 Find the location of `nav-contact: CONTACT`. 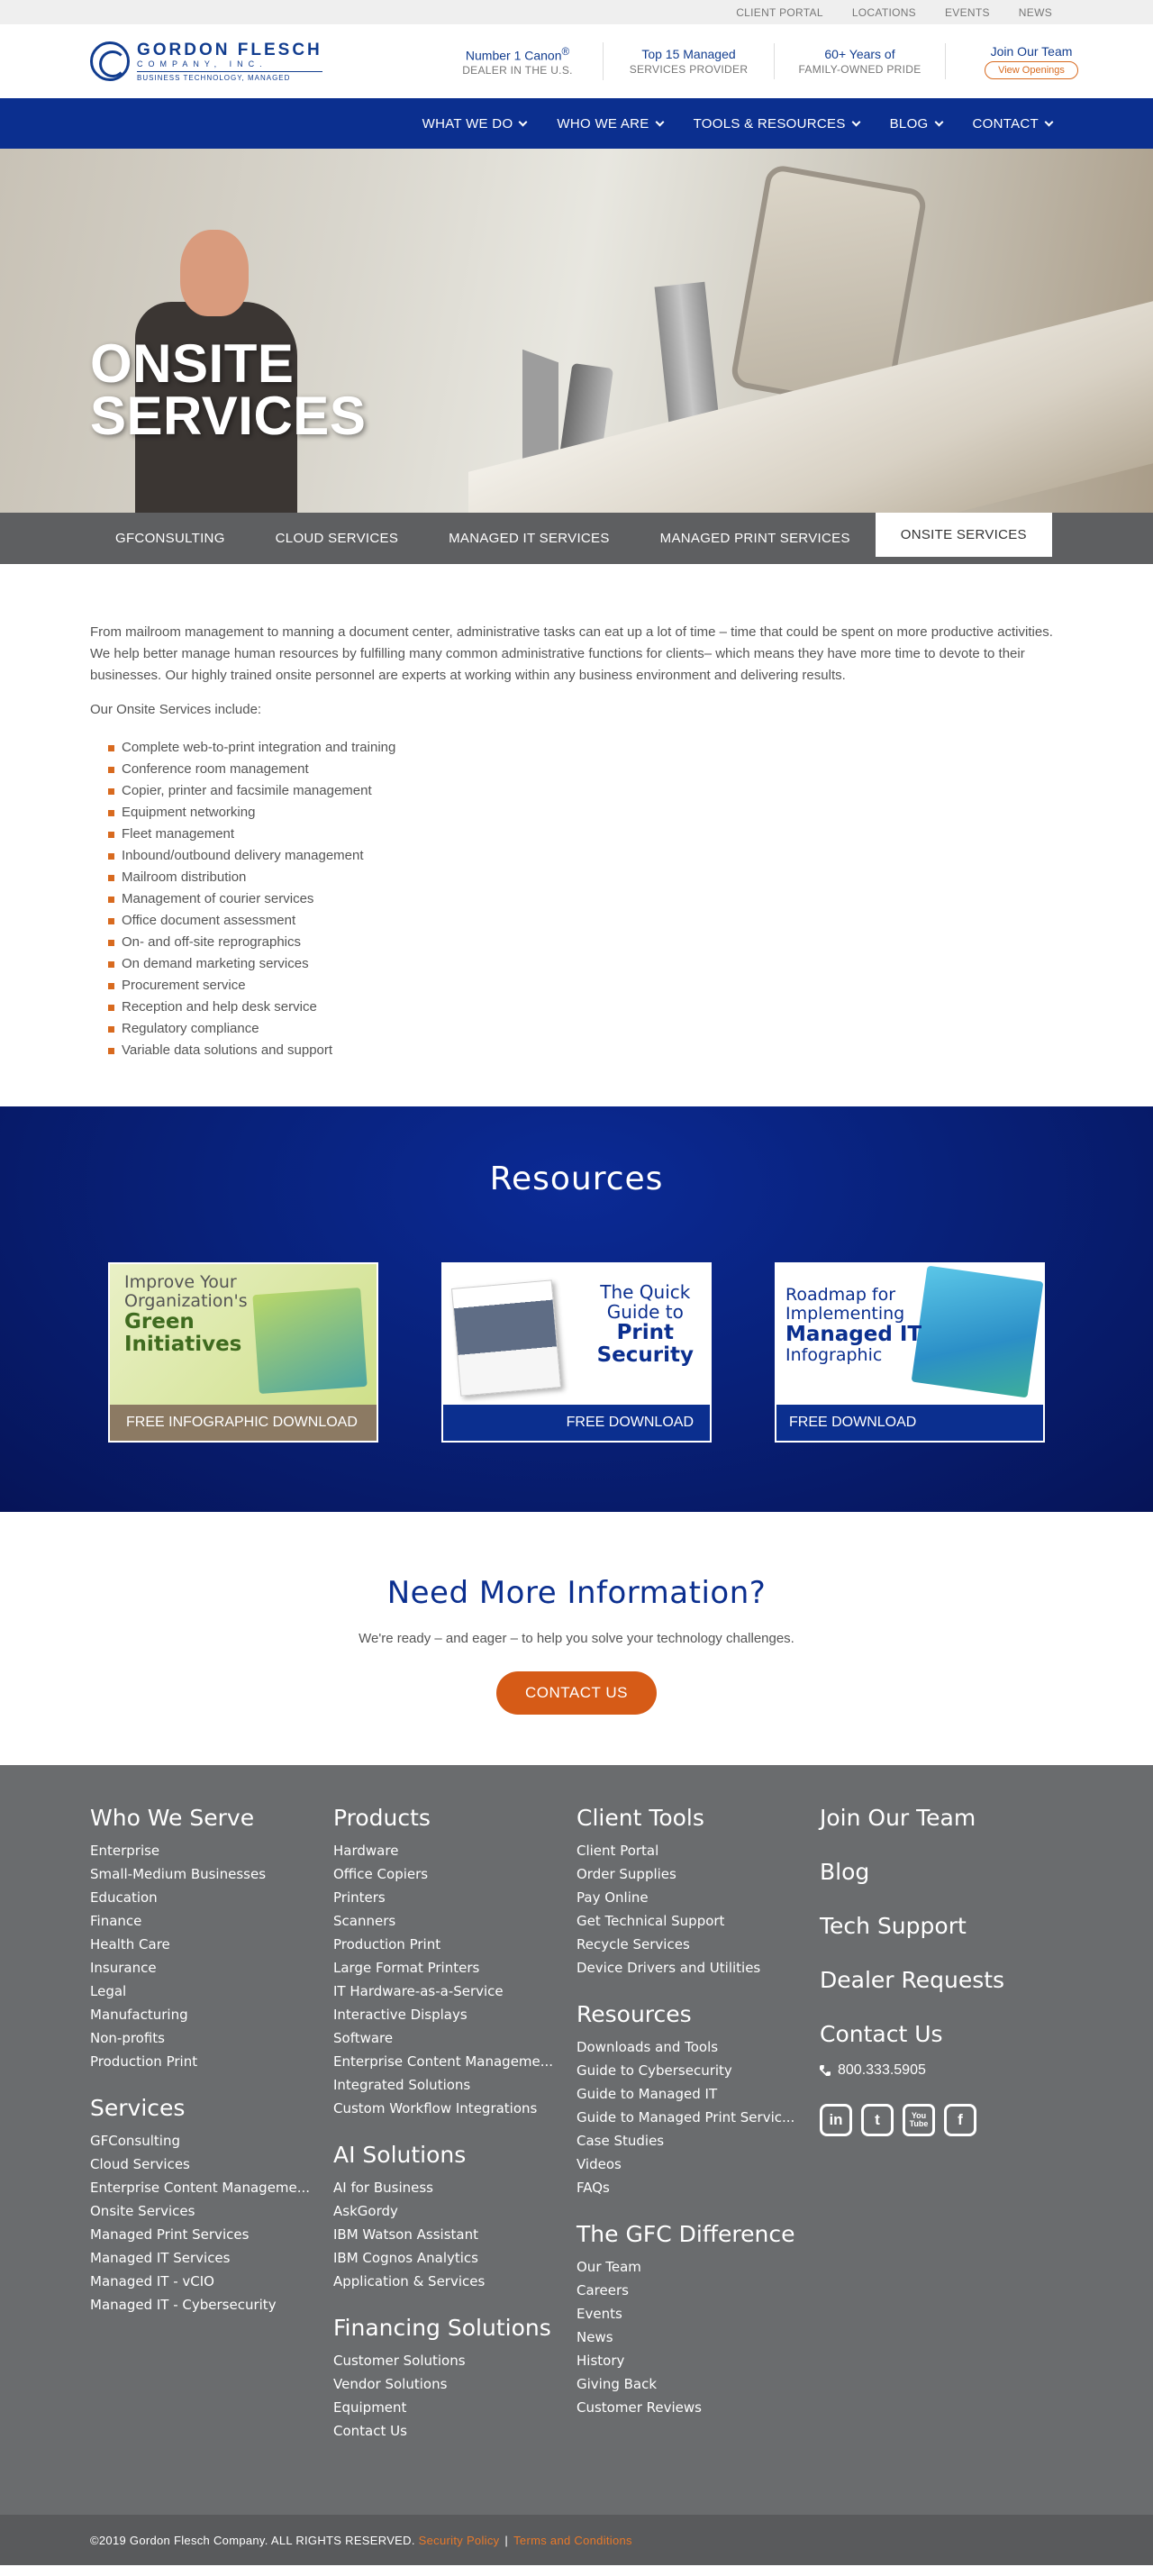

nav-contact: CONTACT is located at coordinates (1013, 124).